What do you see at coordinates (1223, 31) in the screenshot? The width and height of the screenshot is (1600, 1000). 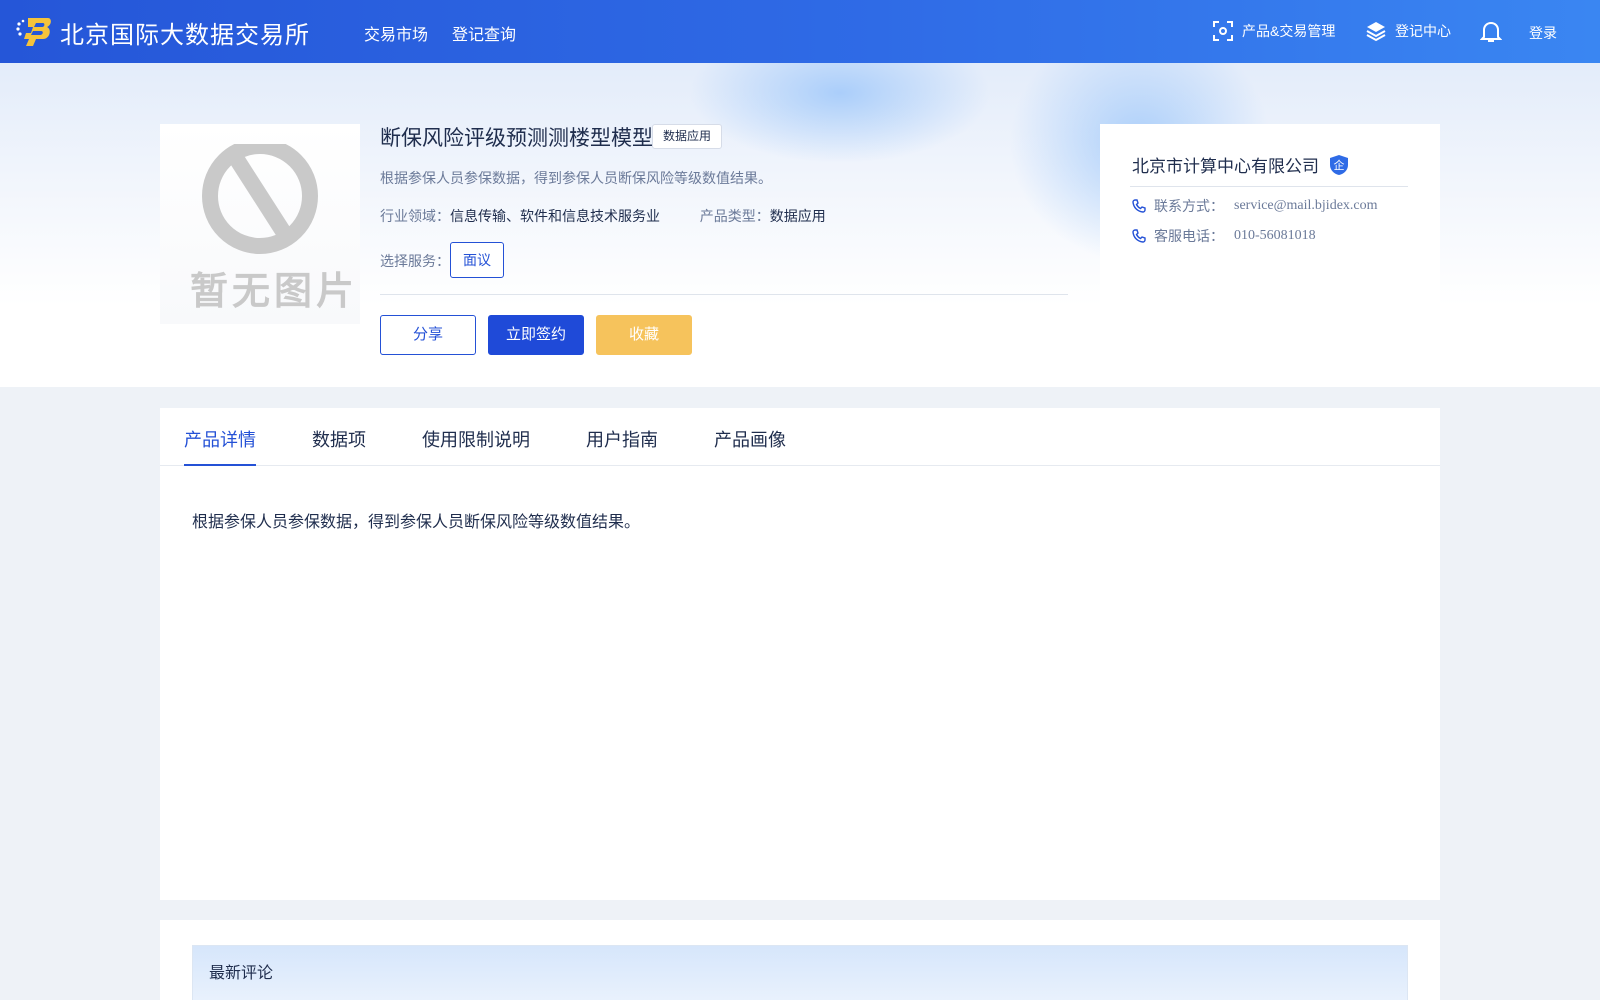 I see `scan-frame-icon` at bounding box center [1223, 31].